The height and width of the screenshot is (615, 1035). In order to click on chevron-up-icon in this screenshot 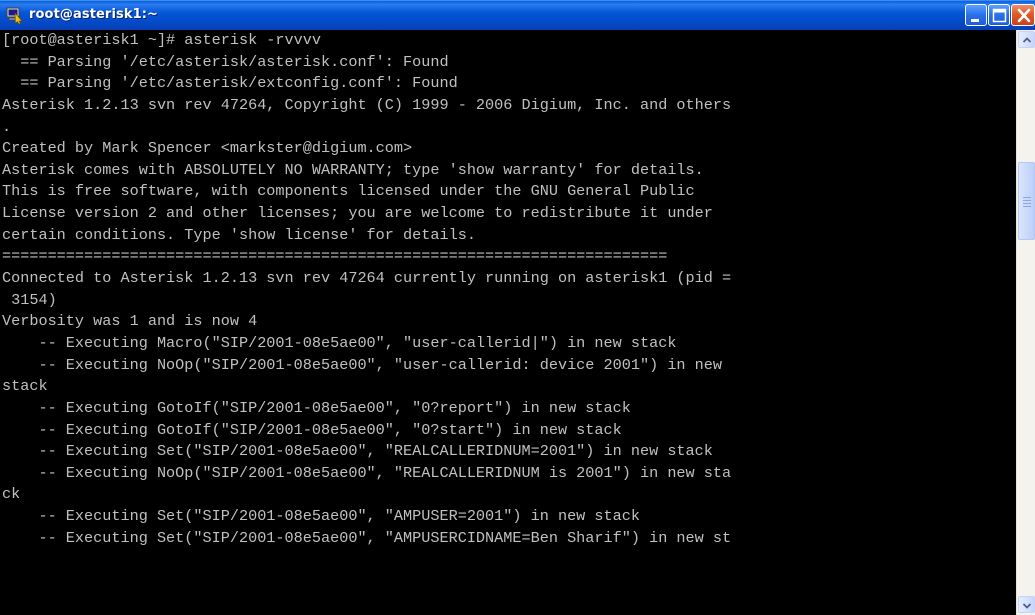, I will do `click(1027, 40)`.